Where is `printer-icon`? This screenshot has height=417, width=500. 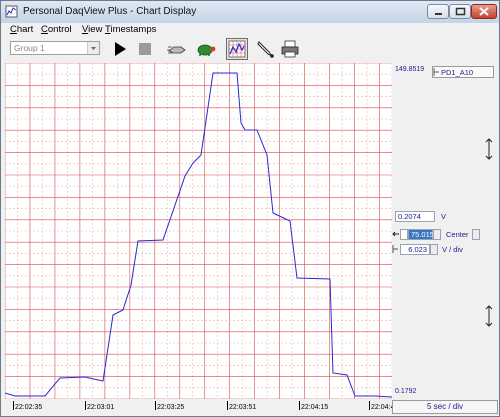 printer-icon is located at coordinates (290, 49).